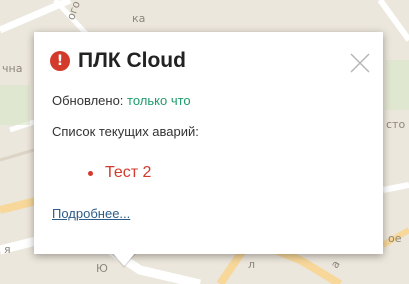 This screenshot has height=284, width=409. Describe the element at coordinates (88, 100) in the screenshot. I see `updated-label: Обновлено:` at that location.